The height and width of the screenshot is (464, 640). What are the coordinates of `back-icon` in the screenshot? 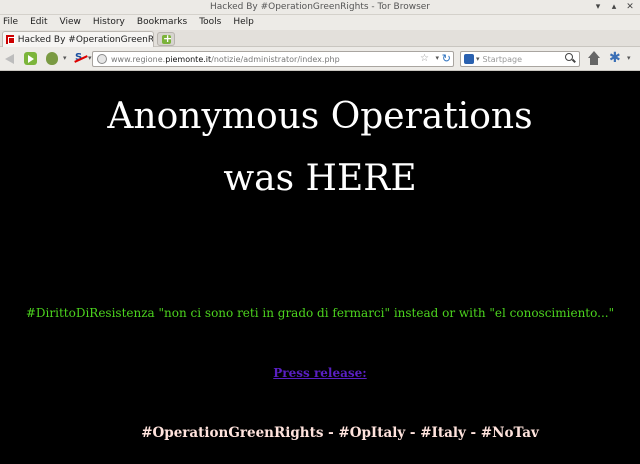 It's located at (11, 59).